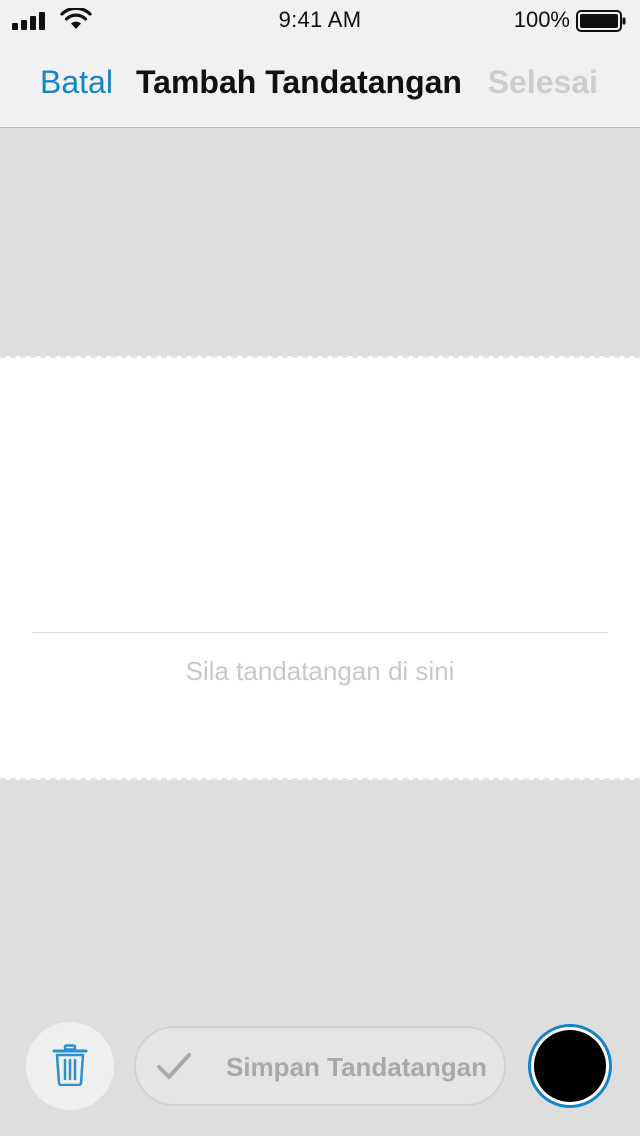 This screenshot has height=1136, width=640. I want to click on save-signature-button: Simpan Tandatangan, so click(320, 1066).